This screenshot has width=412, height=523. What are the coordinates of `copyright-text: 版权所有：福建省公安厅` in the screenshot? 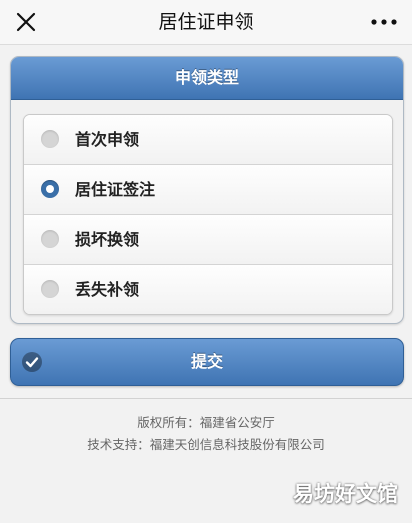 It's located at (206, 422).